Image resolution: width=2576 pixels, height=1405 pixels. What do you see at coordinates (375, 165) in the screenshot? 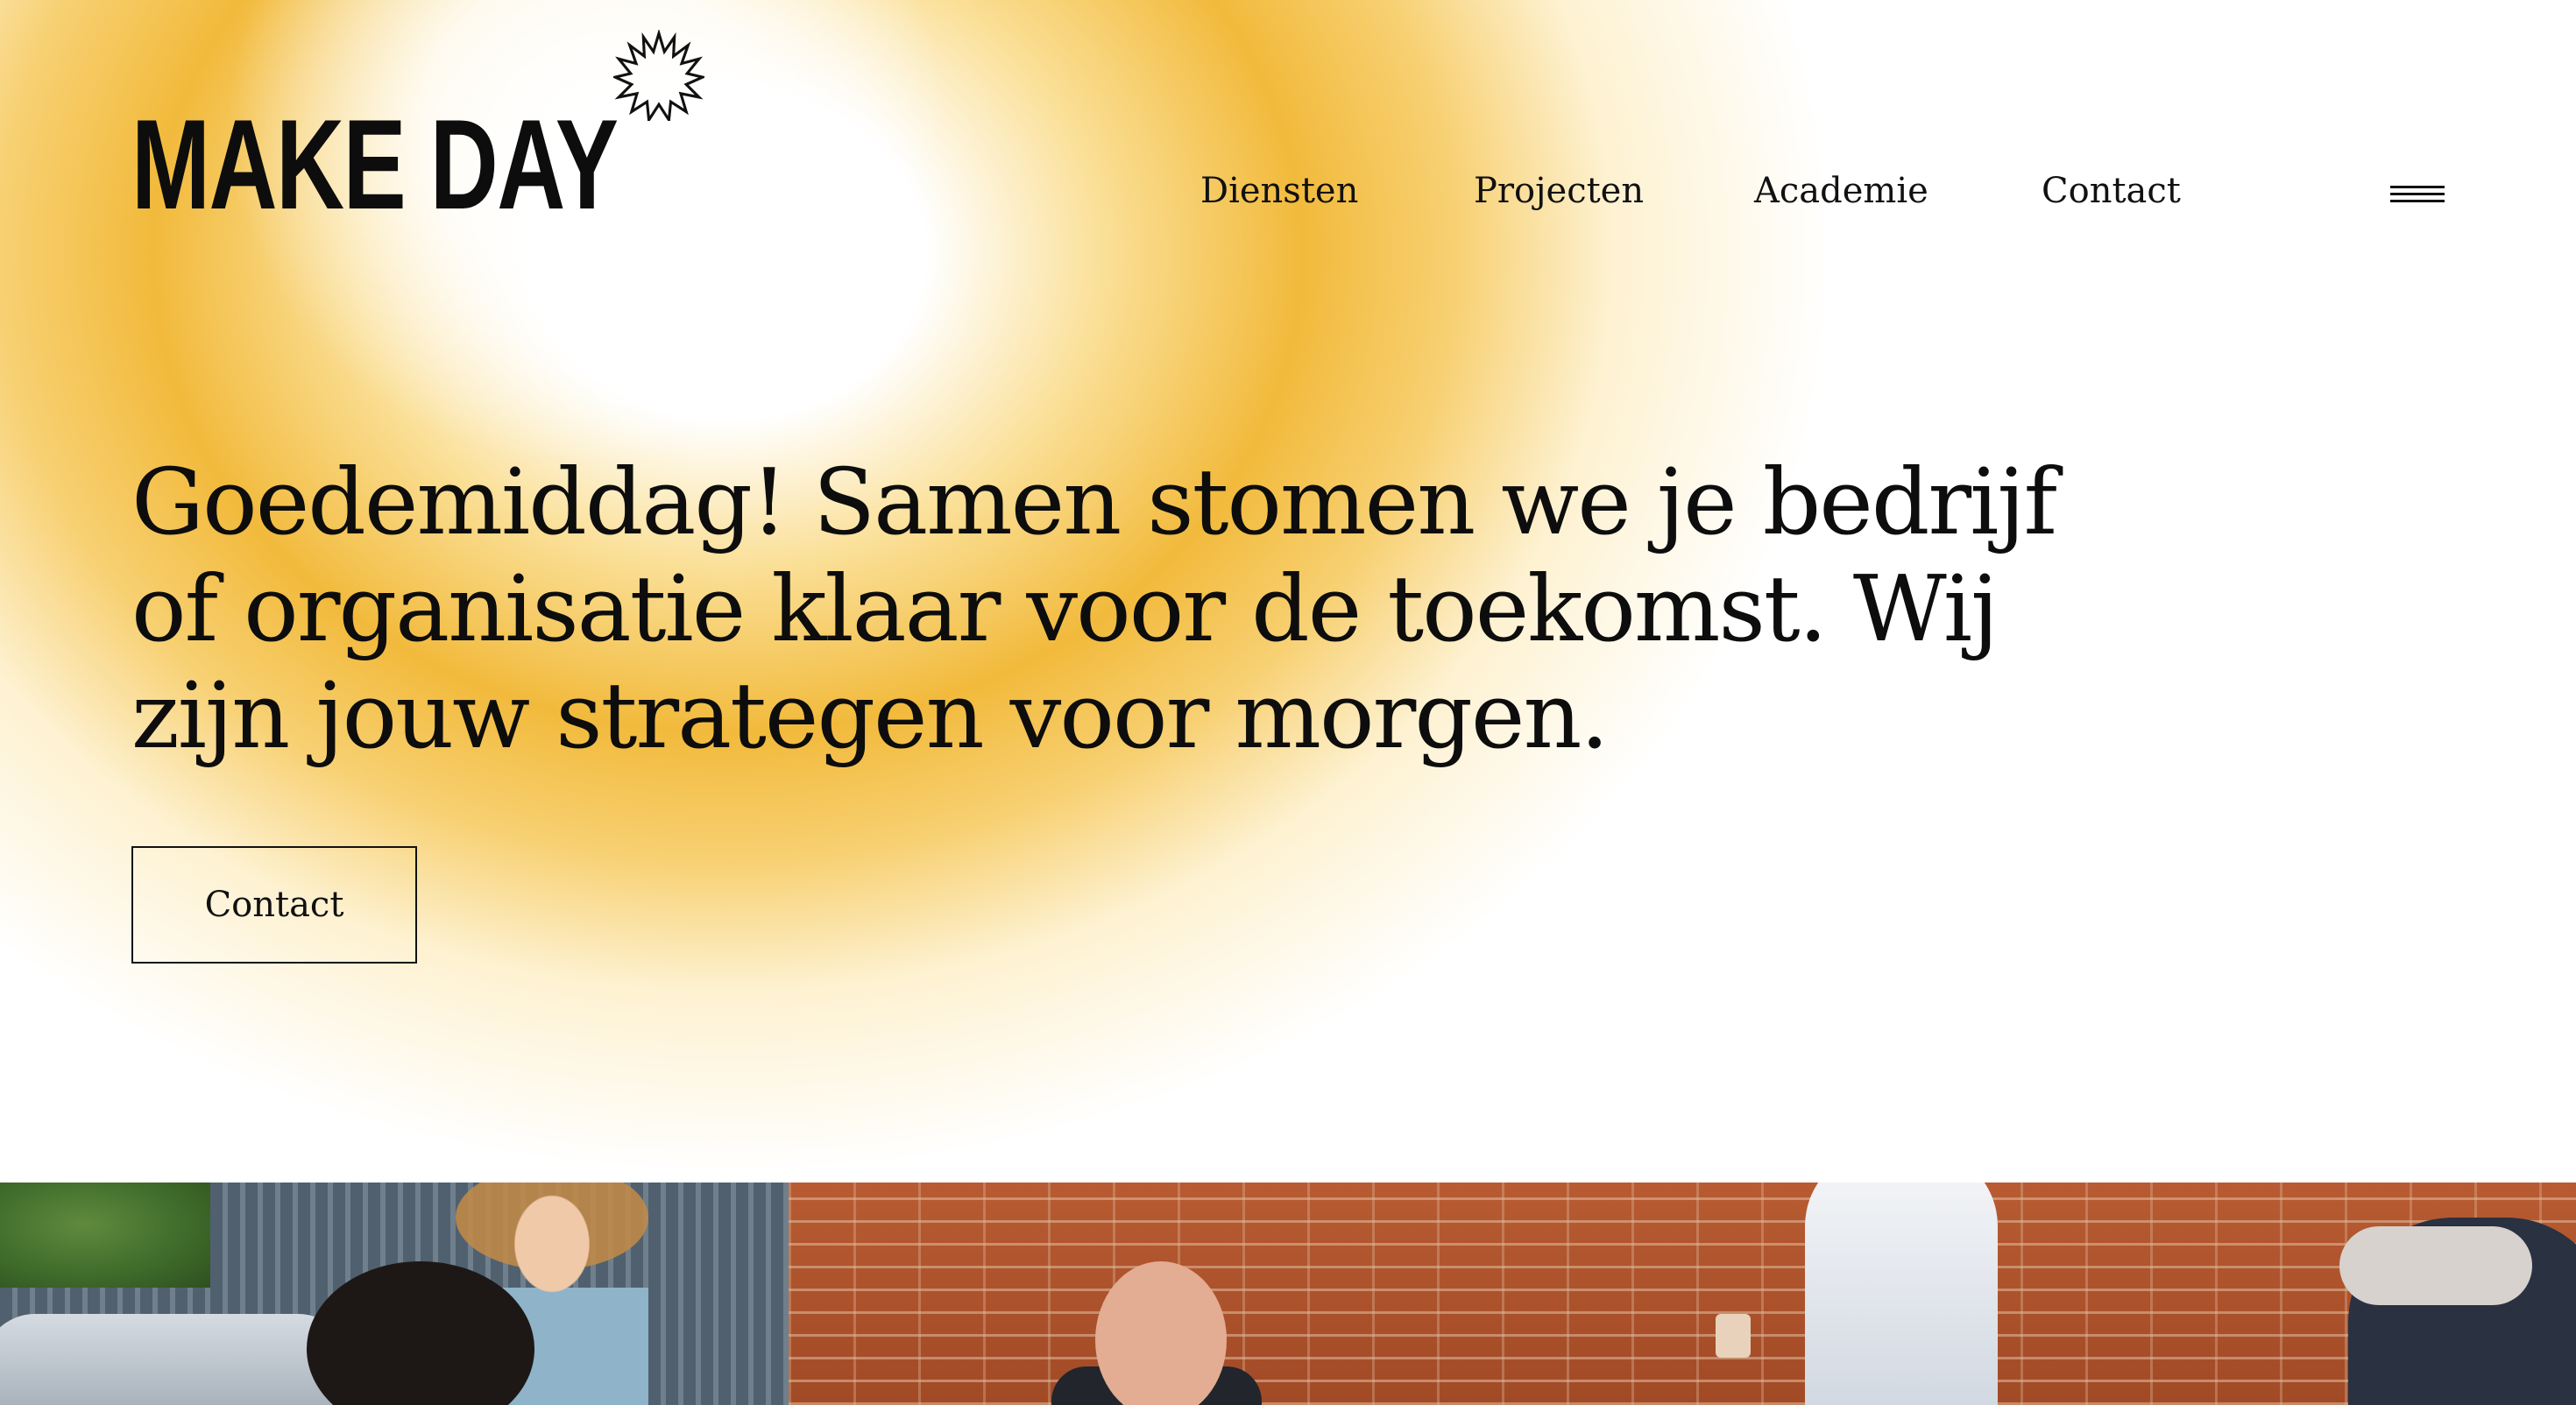
I see `logo: MAKE DAY` at bounding box center [375, 165].